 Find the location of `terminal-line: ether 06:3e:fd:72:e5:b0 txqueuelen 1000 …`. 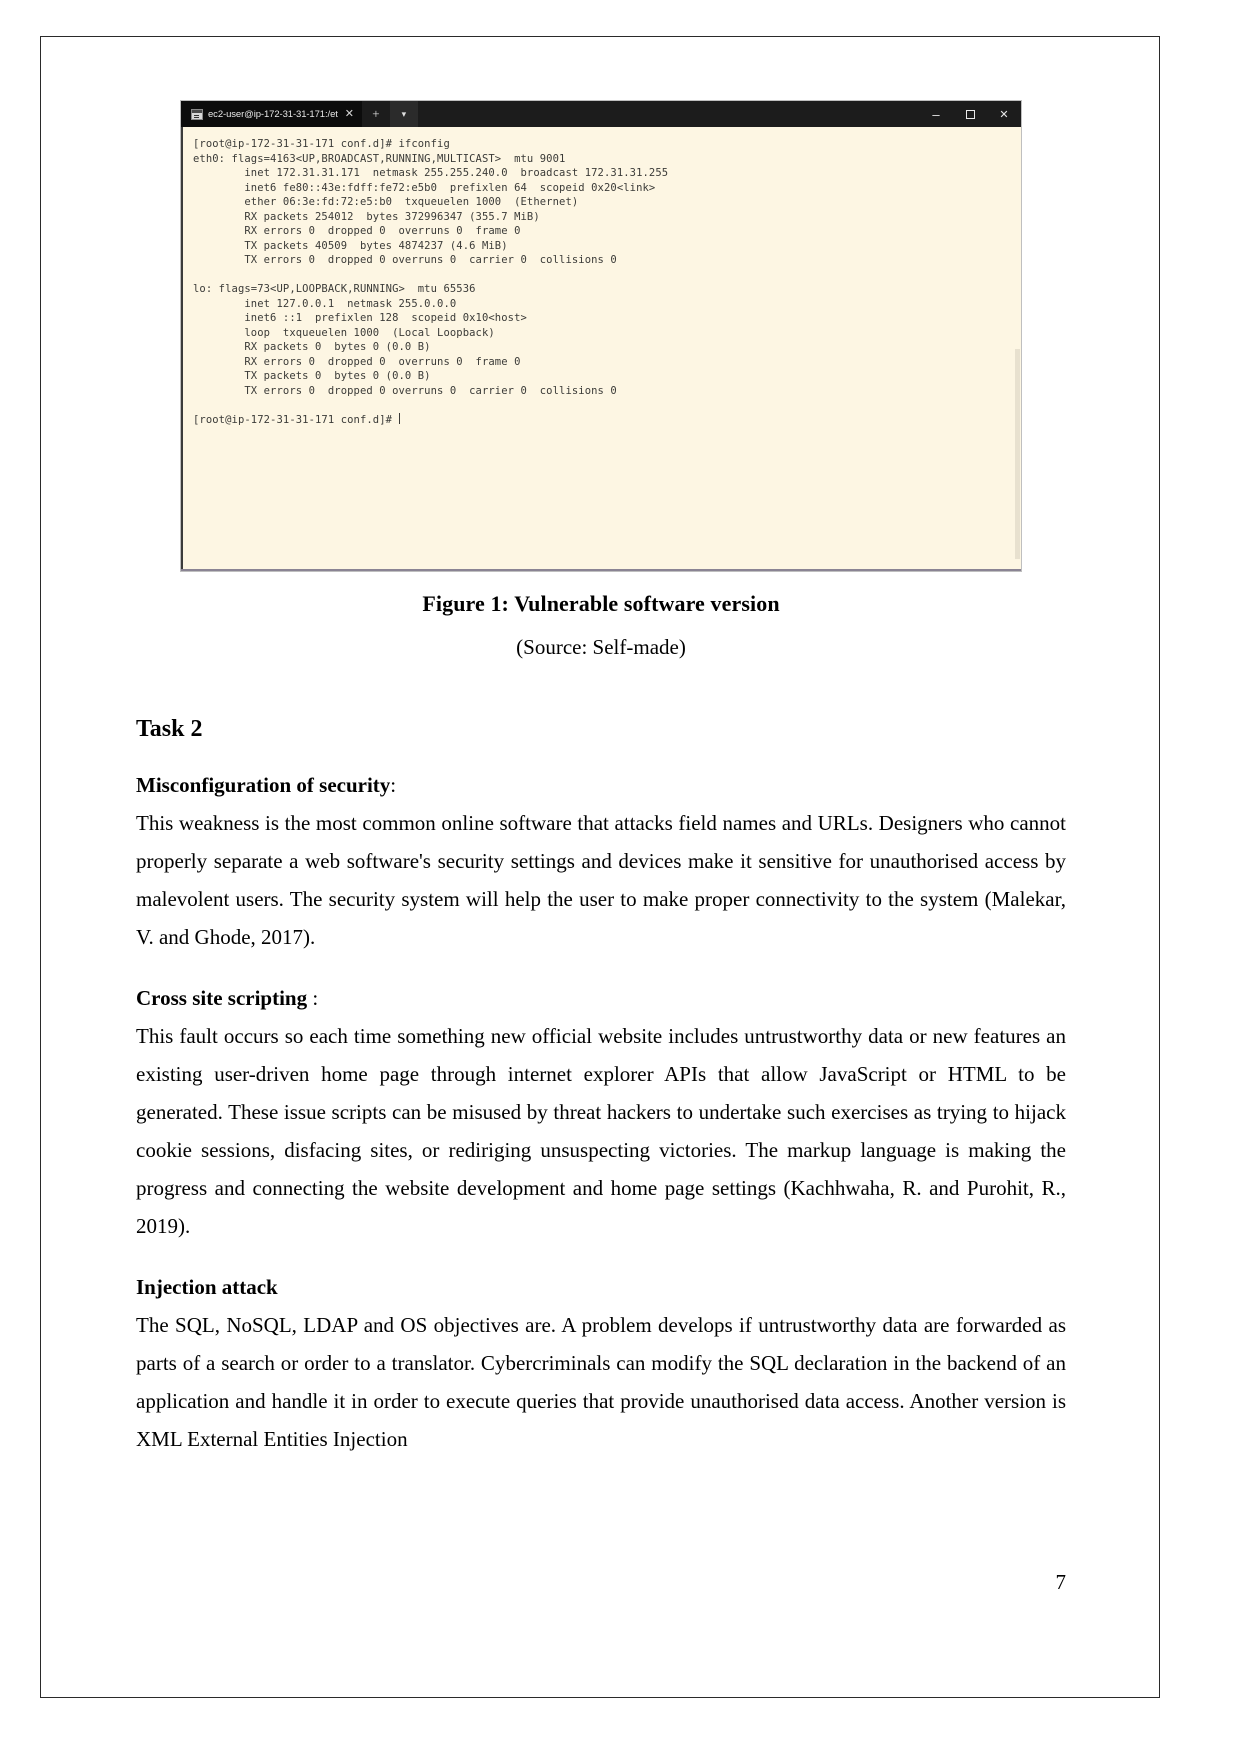

terminal-line: ether 06:3e:fd:72:e5:b0 txqueuelen 1000 … is located at coordinates (386, 202).